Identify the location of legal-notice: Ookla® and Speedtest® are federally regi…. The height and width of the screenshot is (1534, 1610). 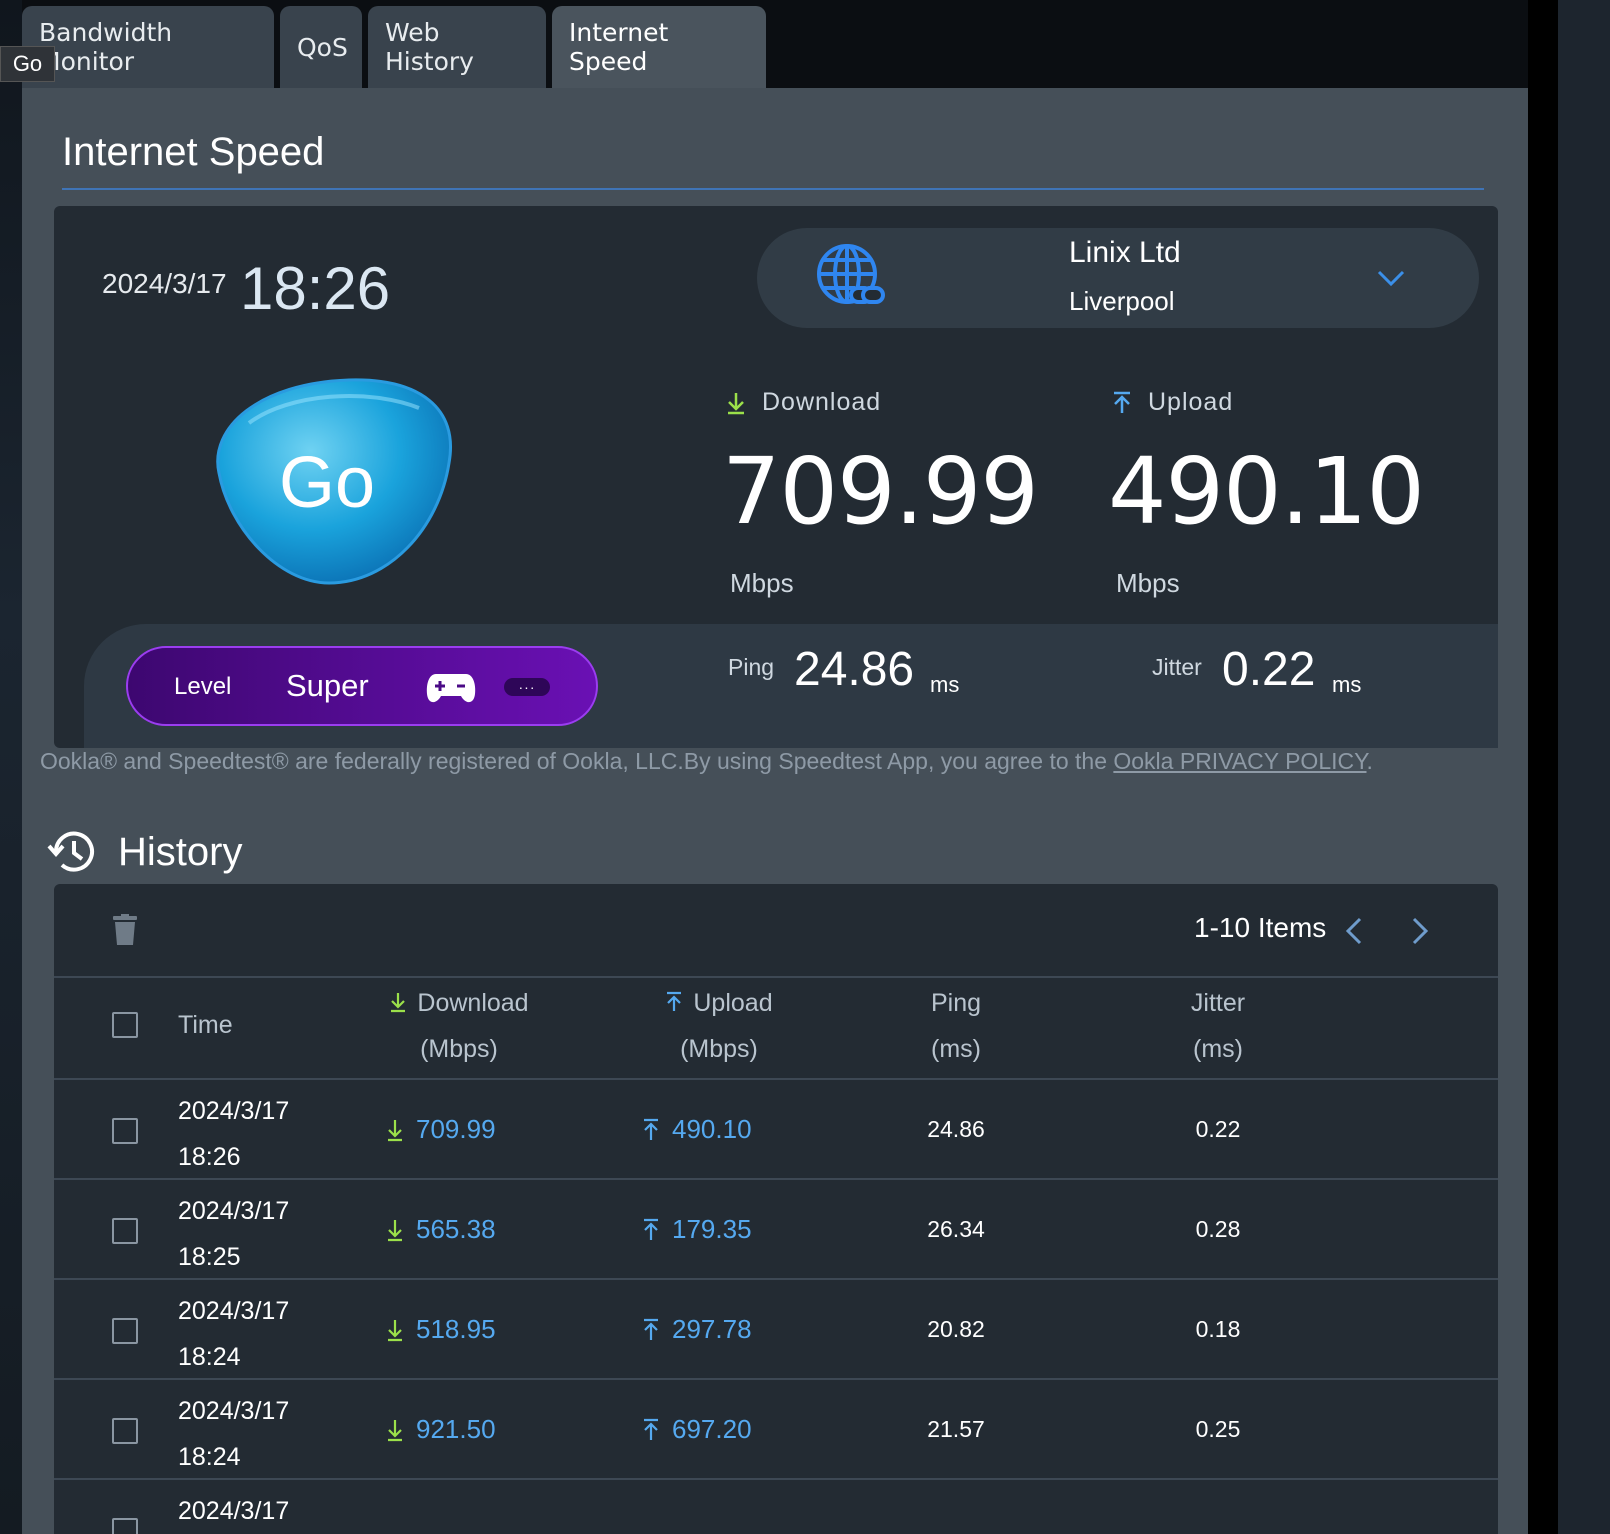
(706, 761).